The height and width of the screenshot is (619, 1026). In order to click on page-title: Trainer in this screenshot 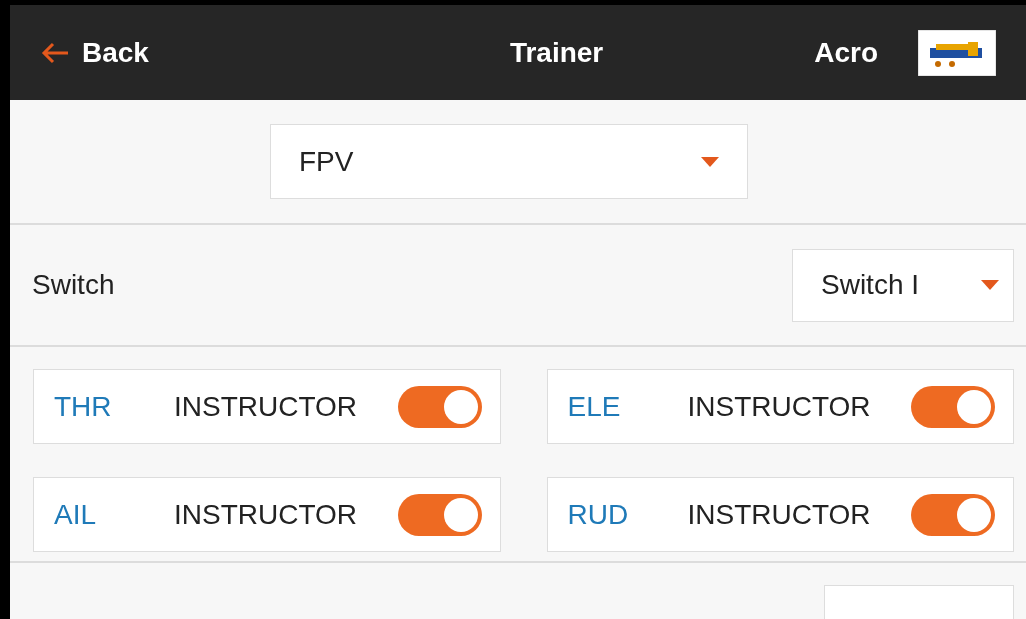, I will do `click(556, 52)`.